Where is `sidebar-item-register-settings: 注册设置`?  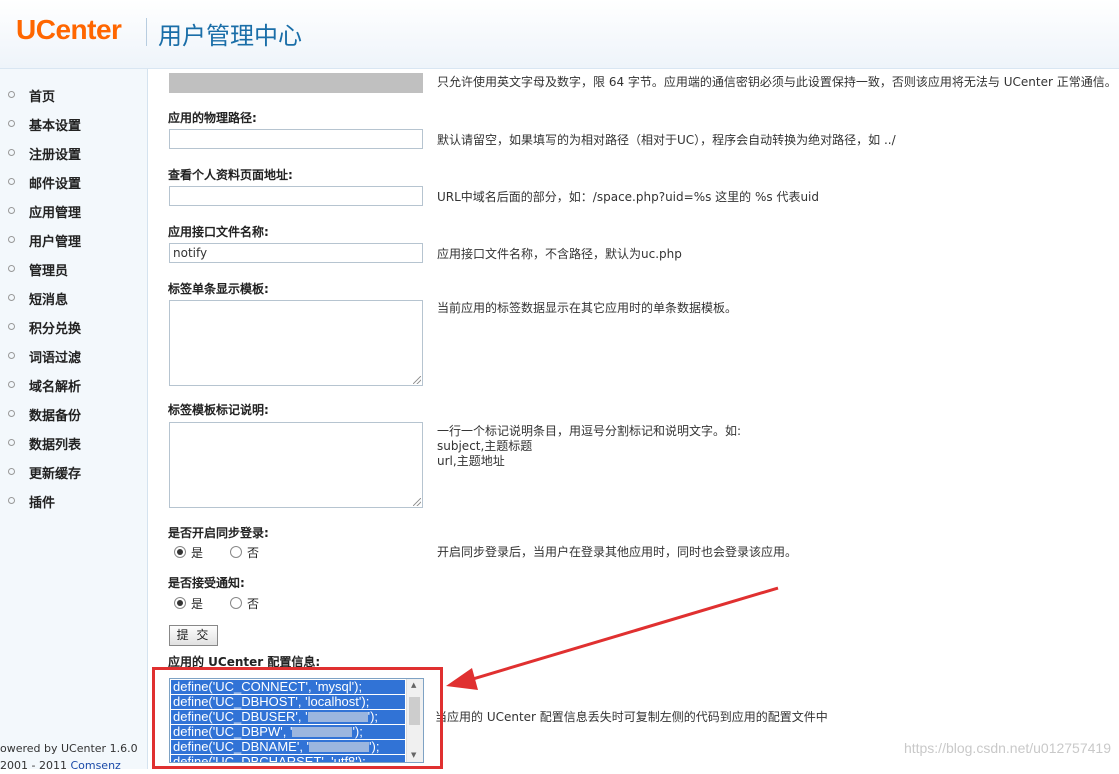
sidebar-item-register-settings: 注册设置 is located at coordinates (73, 153).